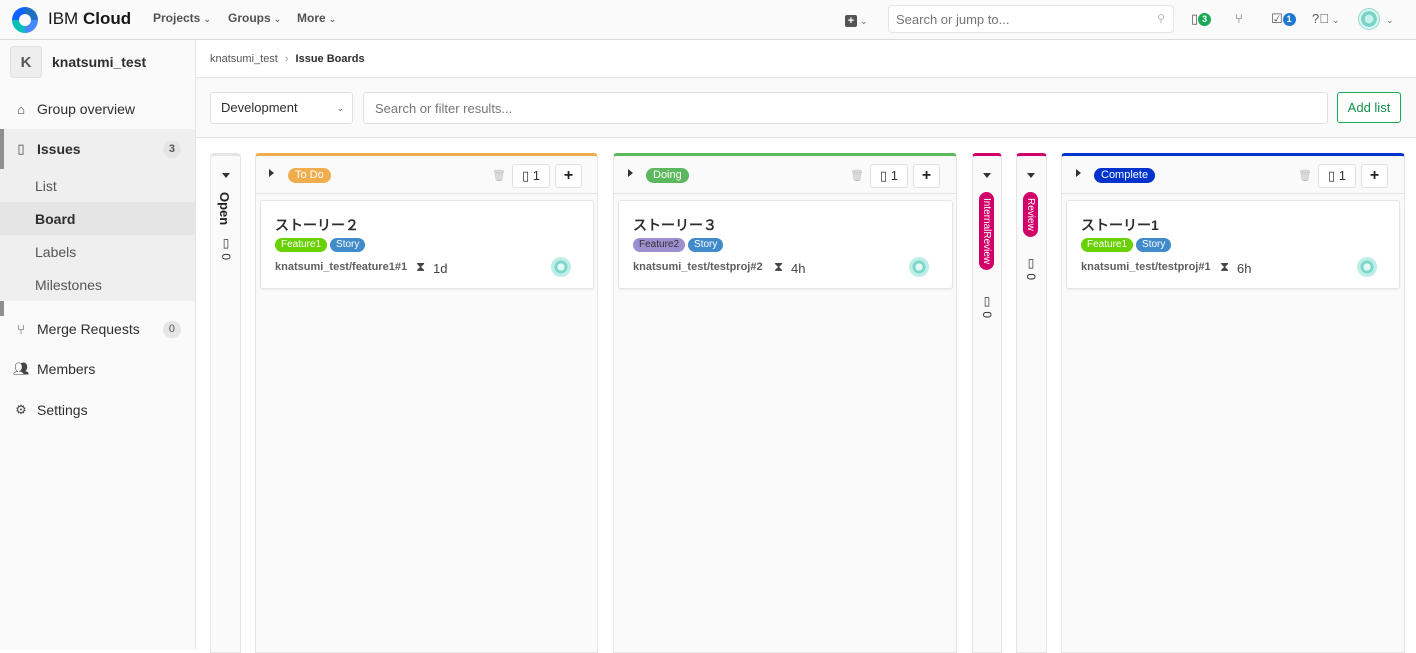 The image size is (1416, 653). What do you see at coordinates (1320, 18) in the screenshot?
I see `help-icon: ?⃝` at bounding box center [1320, 18].